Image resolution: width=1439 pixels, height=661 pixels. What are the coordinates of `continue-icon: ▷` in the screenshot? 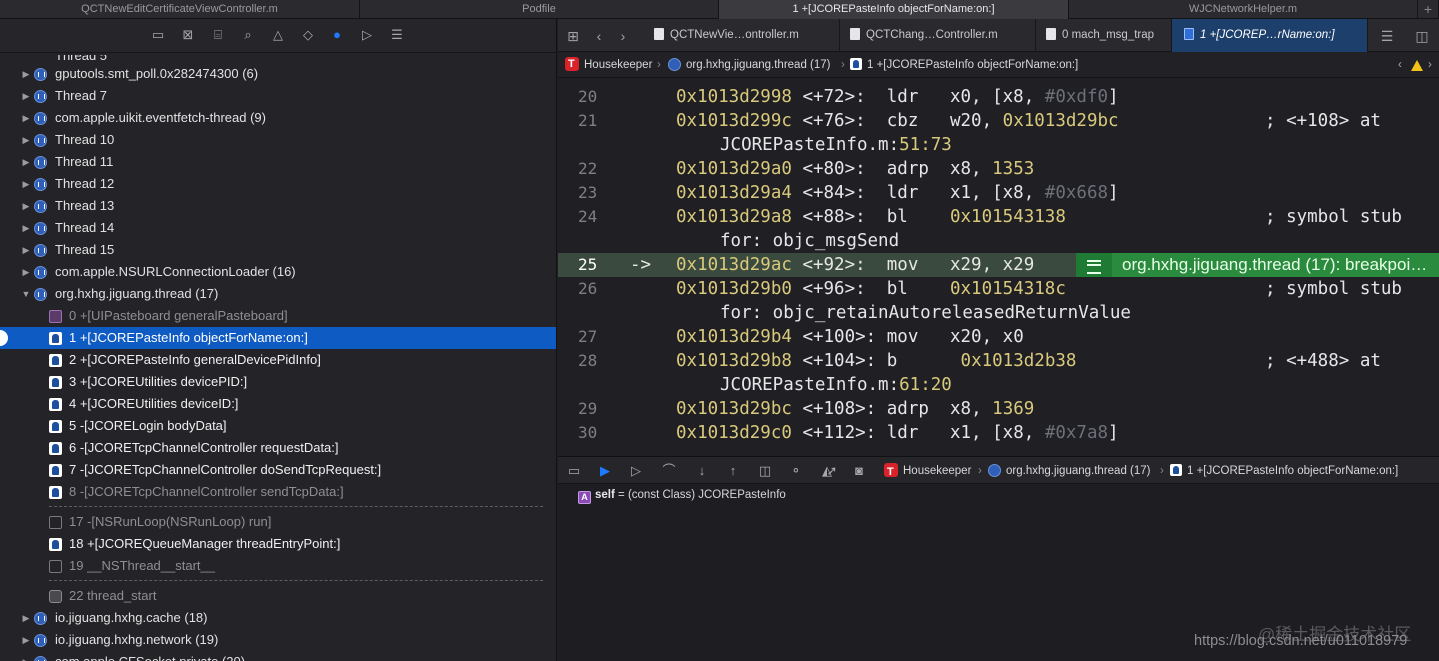 It's located at (636, 471).